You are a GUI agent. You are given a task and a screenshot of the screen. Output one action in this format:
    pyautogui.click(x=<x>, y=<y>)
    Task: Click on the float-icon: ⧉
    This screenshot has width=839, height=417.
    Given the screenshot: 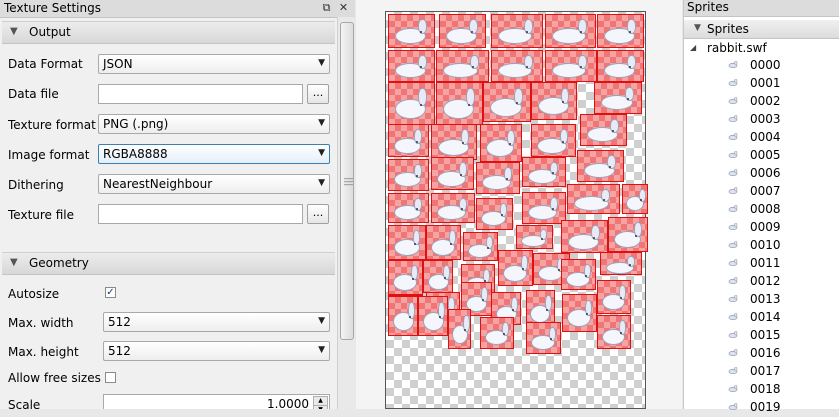 What is the action you would take?
    pyautogui.click(x=326, y=8)
    